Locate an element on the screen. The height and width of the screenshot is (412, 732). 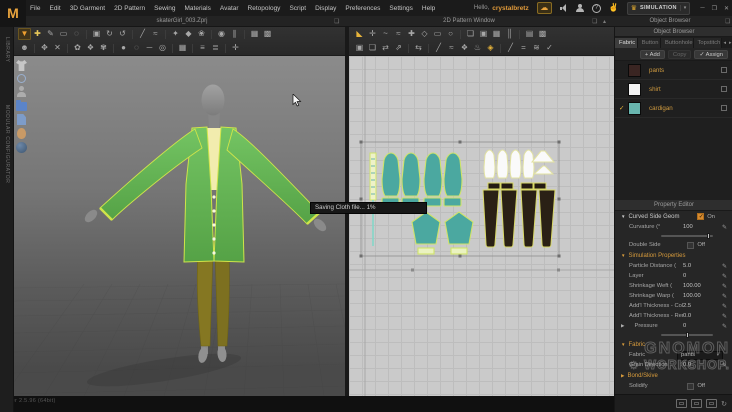
button-tool-icon: ◉ is located at coordinates (221, 34).